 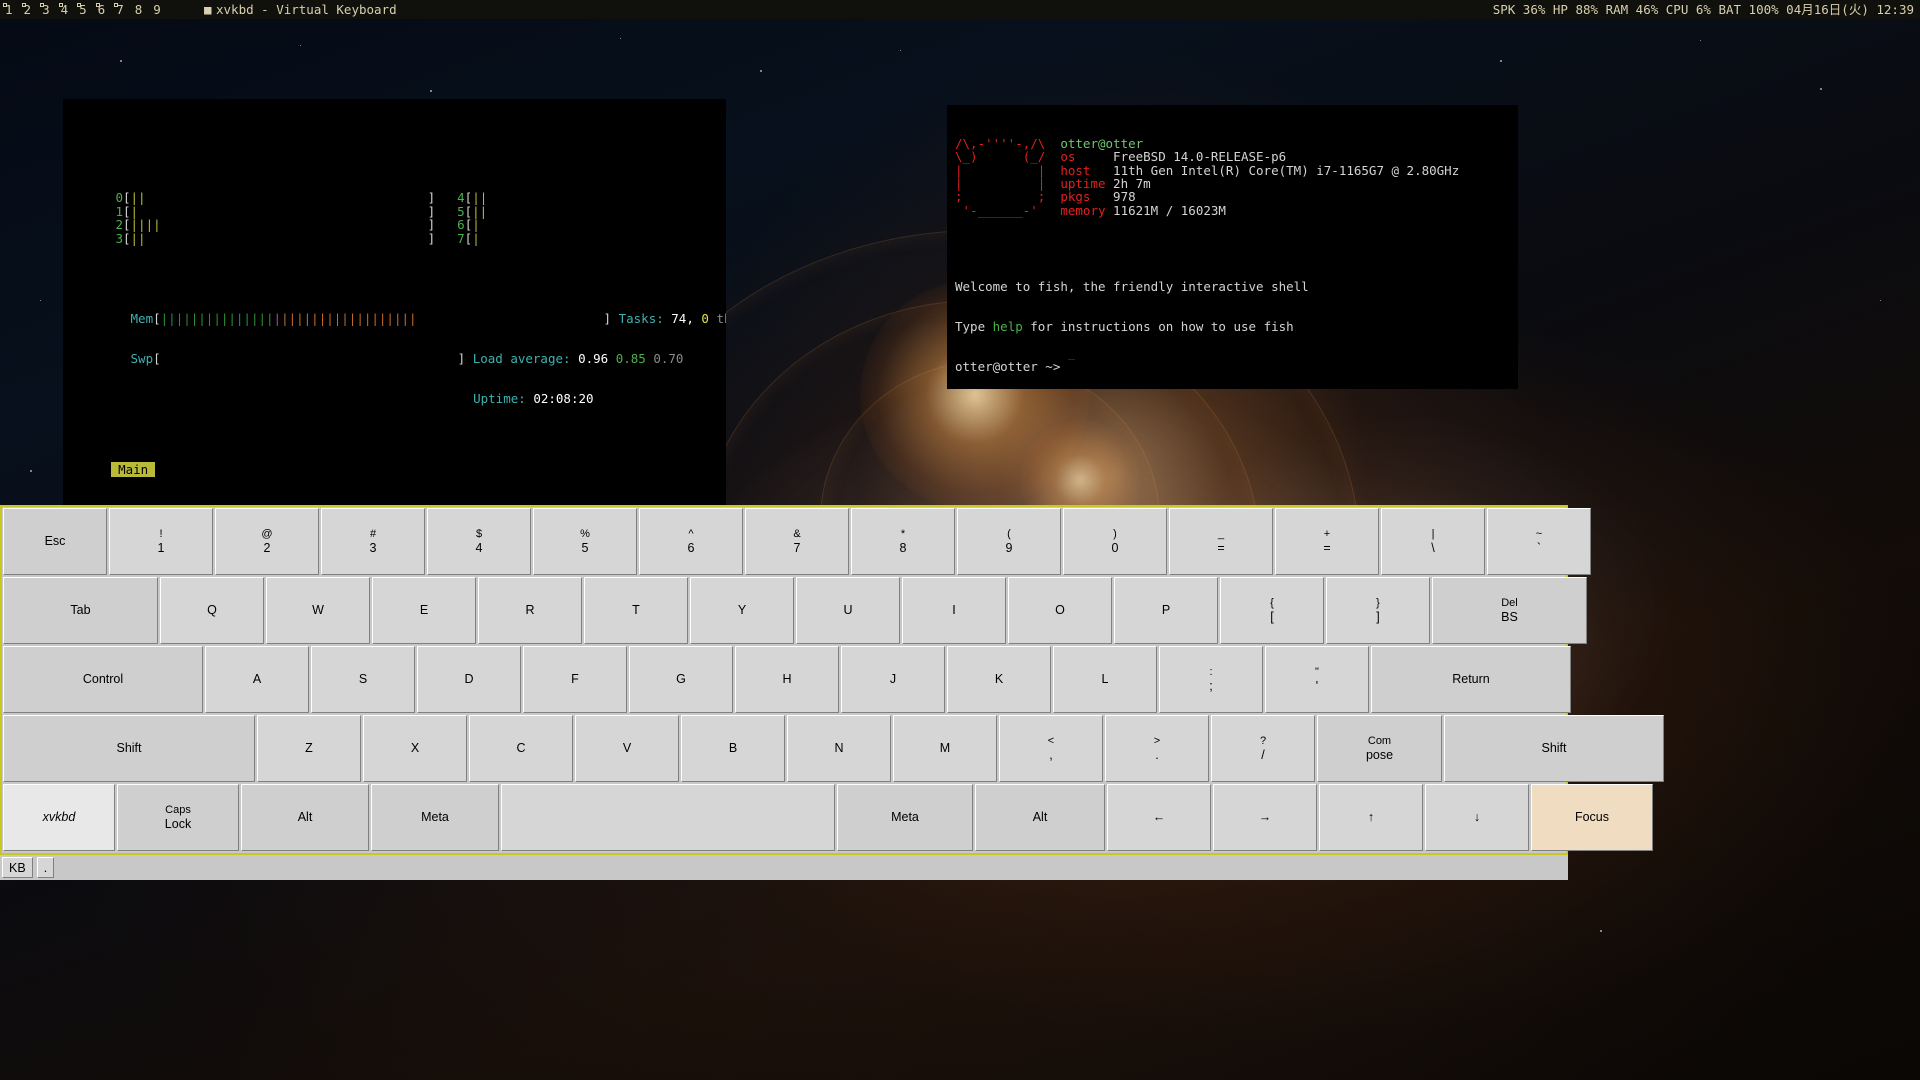 What do you see at coordinates (575, 679) in the screenshot?
I see `key-f: F` at bounding box center [575, 679].